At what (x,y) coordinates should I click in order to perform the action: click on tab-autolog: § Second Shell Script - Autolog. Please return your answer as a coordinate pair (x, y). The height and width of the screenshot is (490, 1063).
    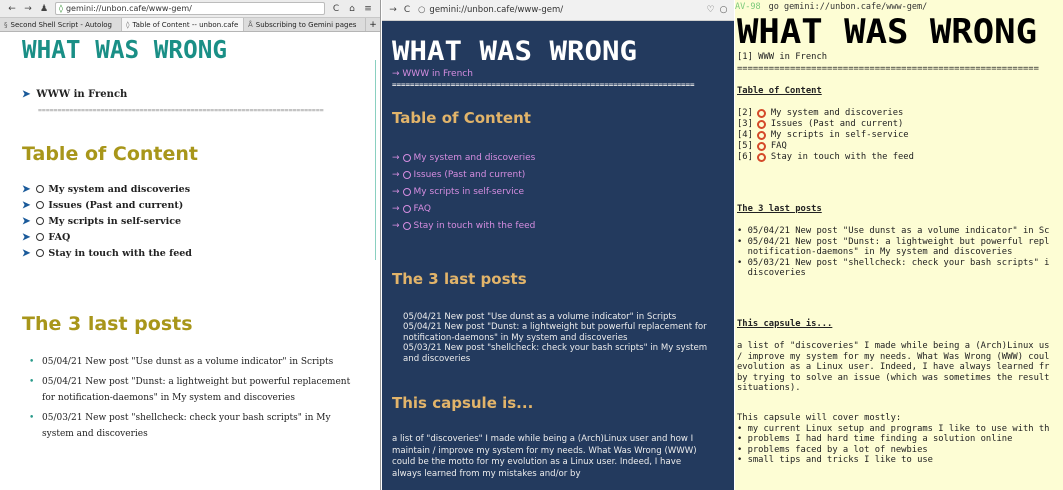
    Looking at the image, I should click on (61, 24).